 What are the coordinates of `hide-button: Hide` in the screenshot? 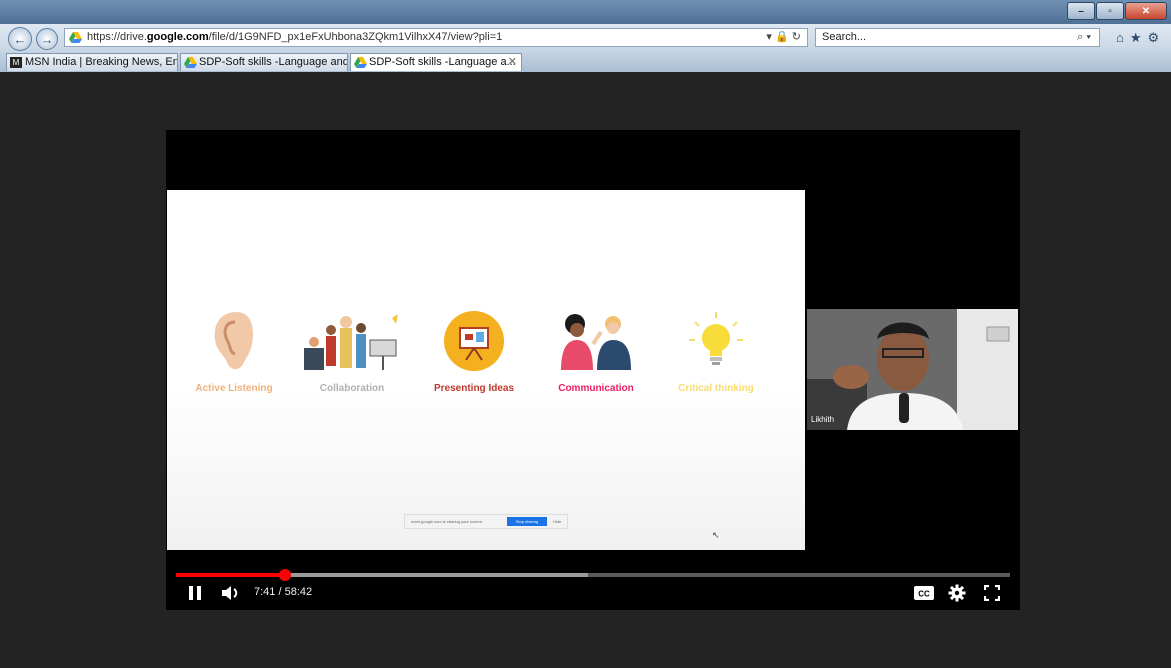 It's located at (557, 521).